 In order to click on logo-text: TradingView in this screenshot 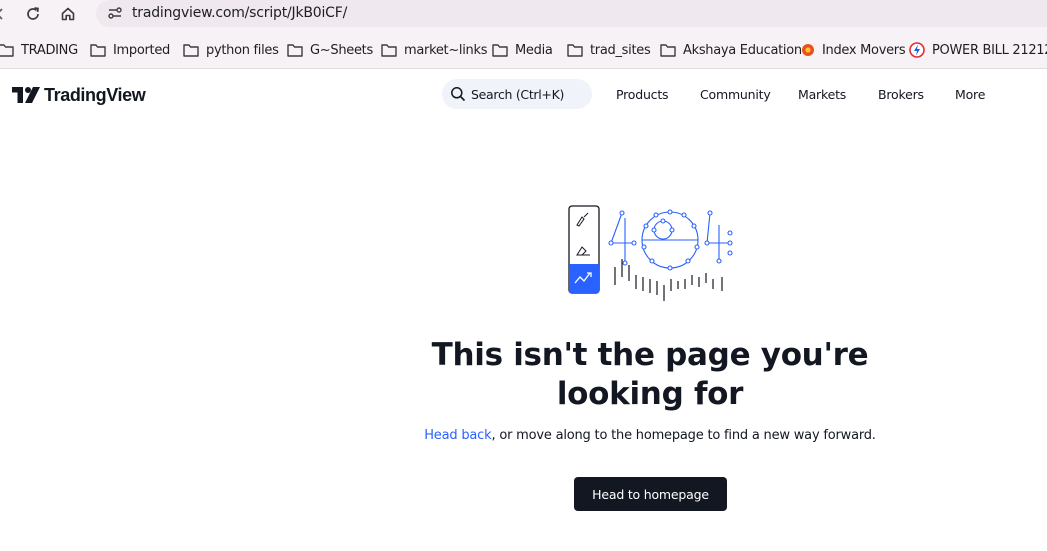, I will do `click(95, 94)`.